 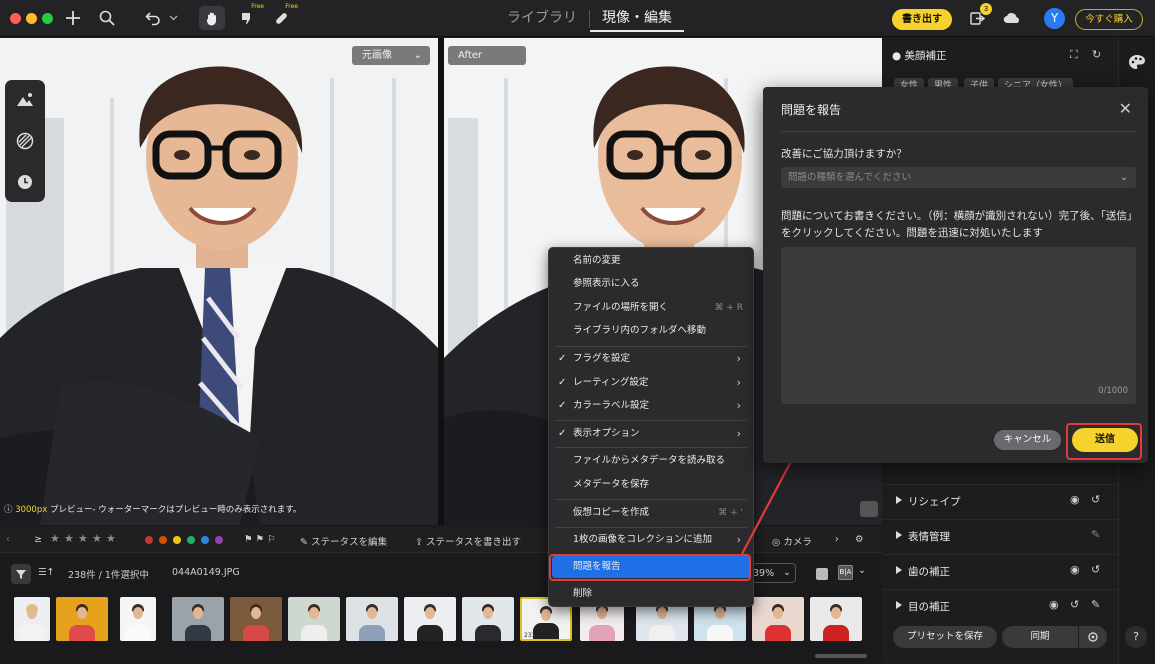 What do you see at coordinates (850, 177) in the screenshot?
I see `issue-type-placeholder: 問題の種類を選んでください` at bounding box center [850, 177].